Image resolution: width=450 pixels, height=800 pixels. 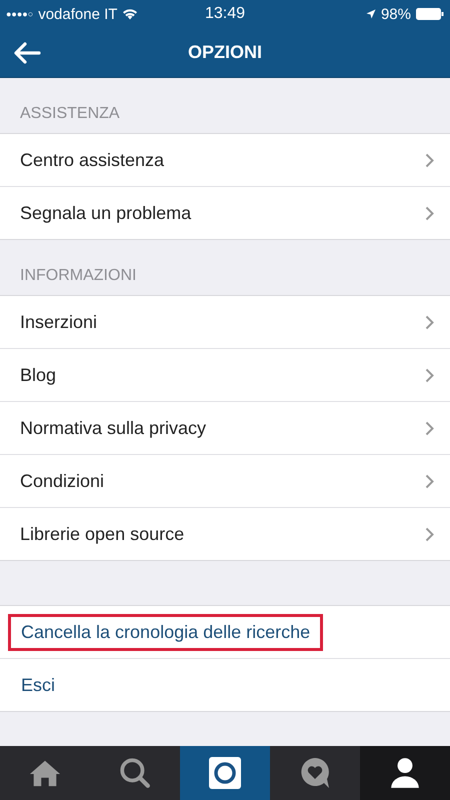 I want to click on person-icon, so click(x=405, y=773).